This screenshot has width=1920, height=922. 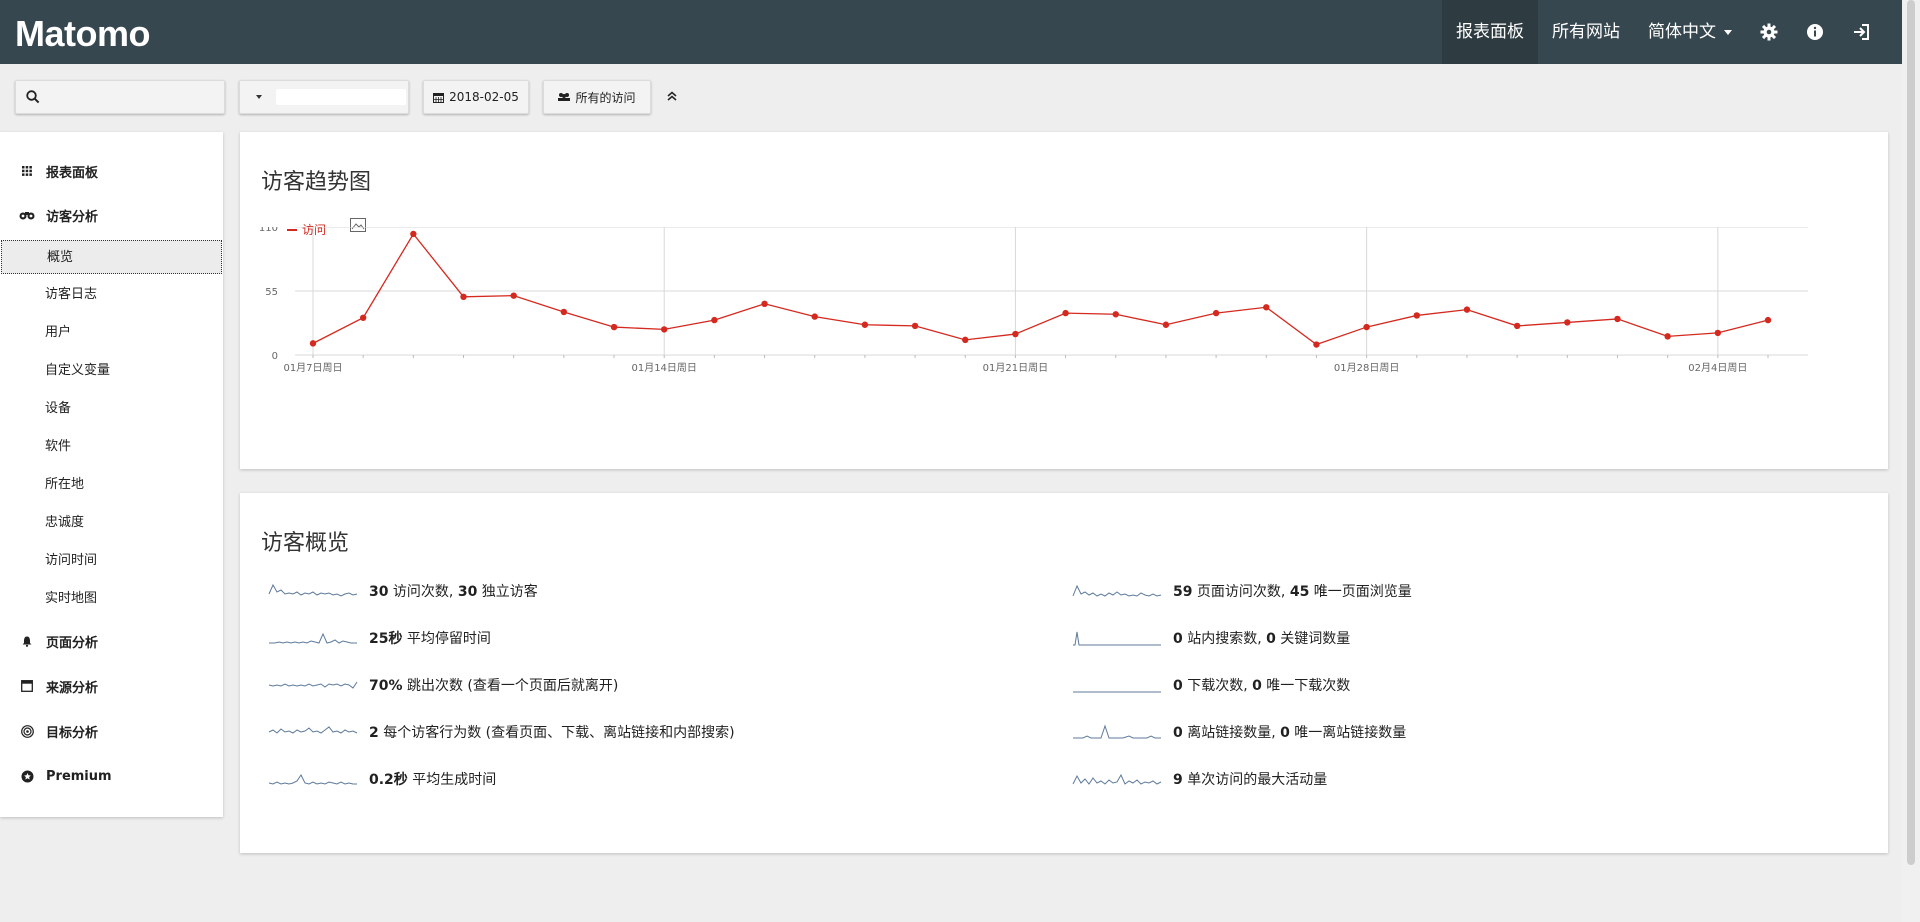 I want to click on help-button, so click(x=1815, y=32).